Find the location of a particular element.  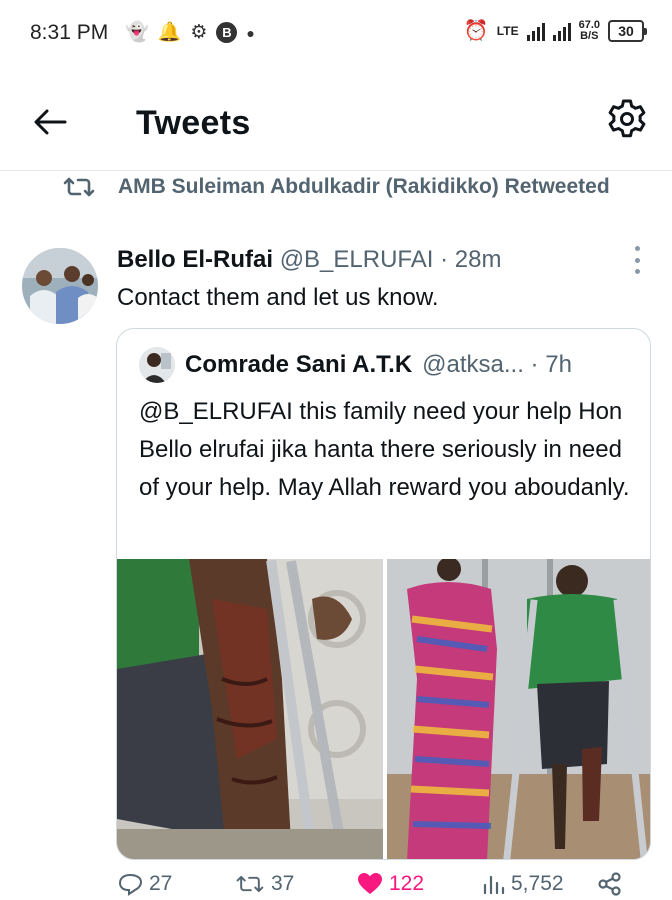

views-icon is located at coordinates (494, 885).